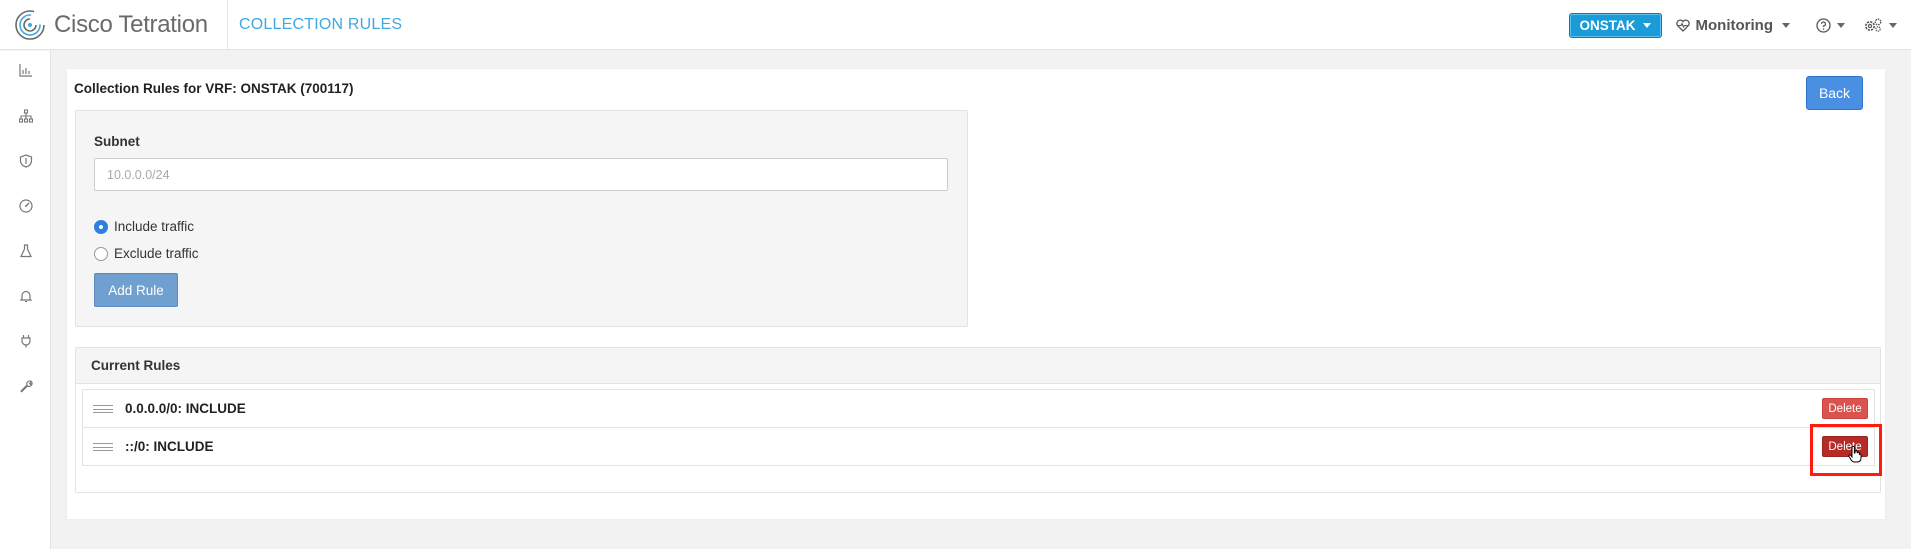 The image size is (1911, 549). I want to click on help-menu, so click(1830, 25).